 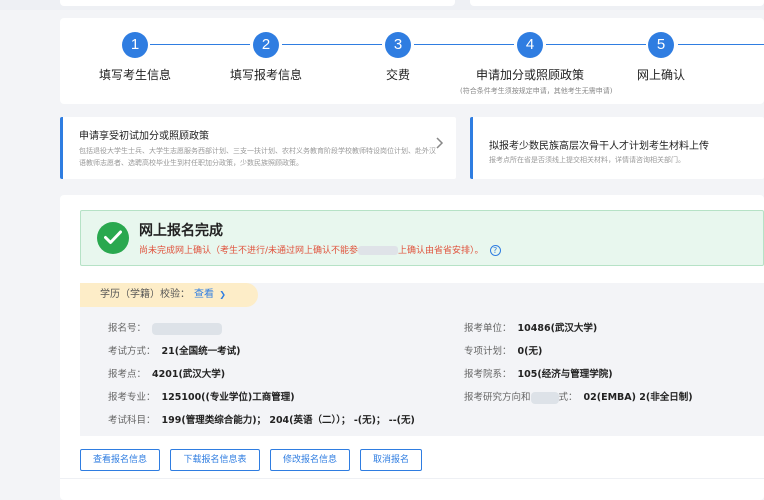 I want to click on card-description: 报考点所在省是否须线上提交相关材料，详情请咨询相关部门。, so click(x=587, y=160).